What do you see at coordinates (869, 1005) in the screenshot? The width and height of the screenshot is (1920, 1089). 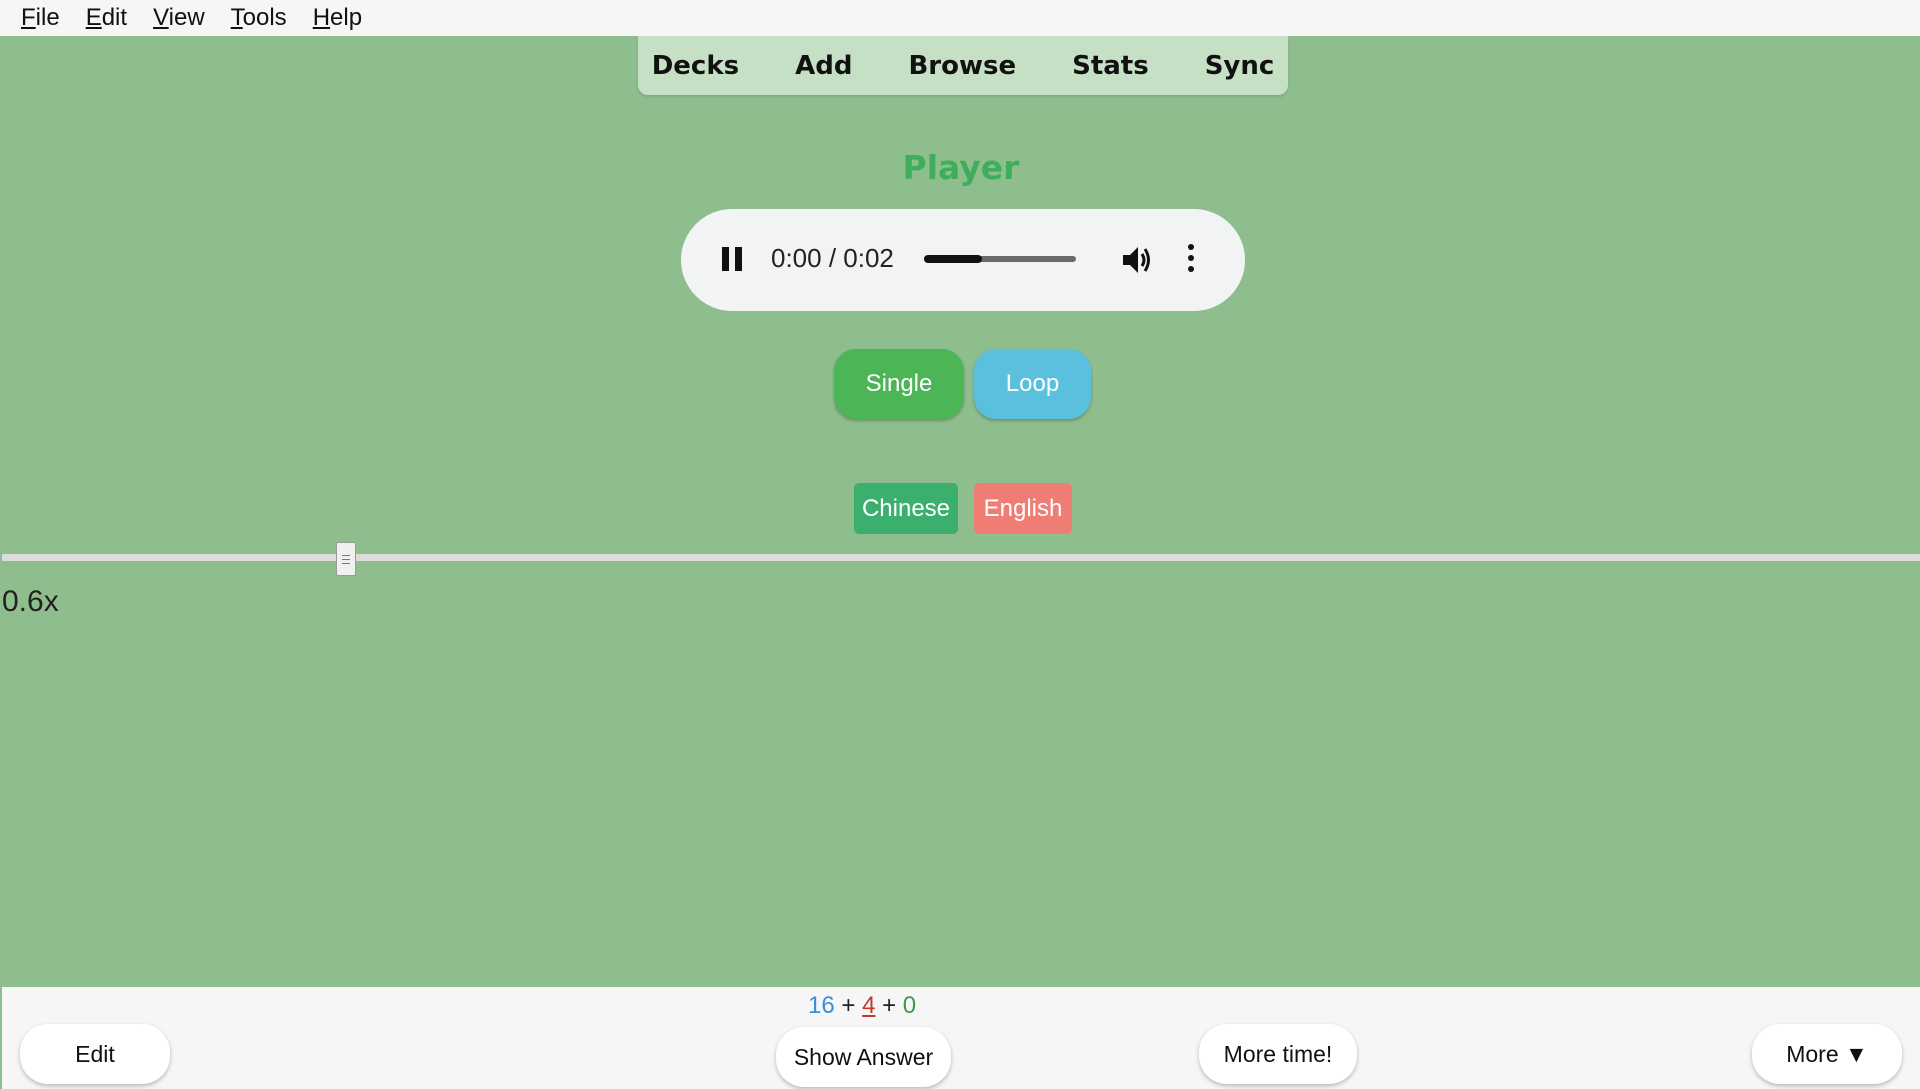 I see `learn-count: 4` at bounding box center [869, 1005].